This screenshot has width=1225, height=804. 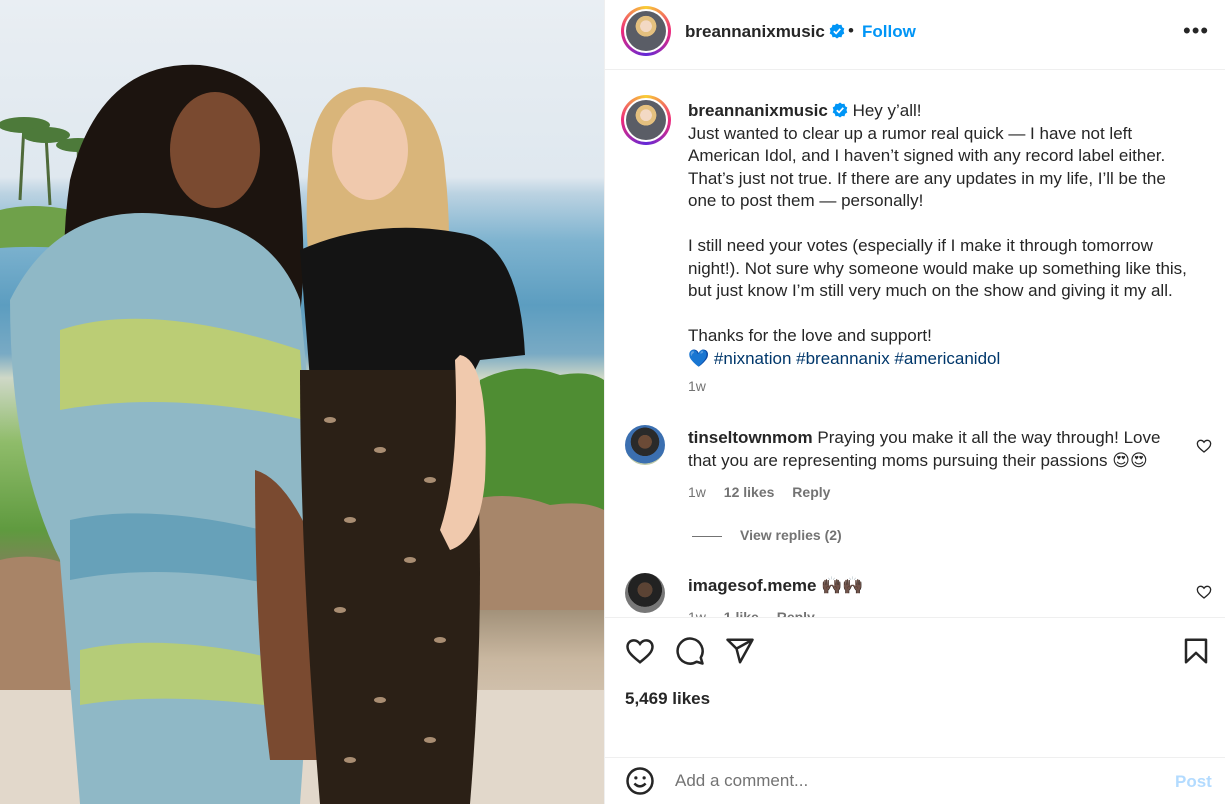 What do you see at coordinates (842, 585) in the screenshot?
I see `comment-text: 🙌🏿🙌🏿` at bounding box center [842, 585].